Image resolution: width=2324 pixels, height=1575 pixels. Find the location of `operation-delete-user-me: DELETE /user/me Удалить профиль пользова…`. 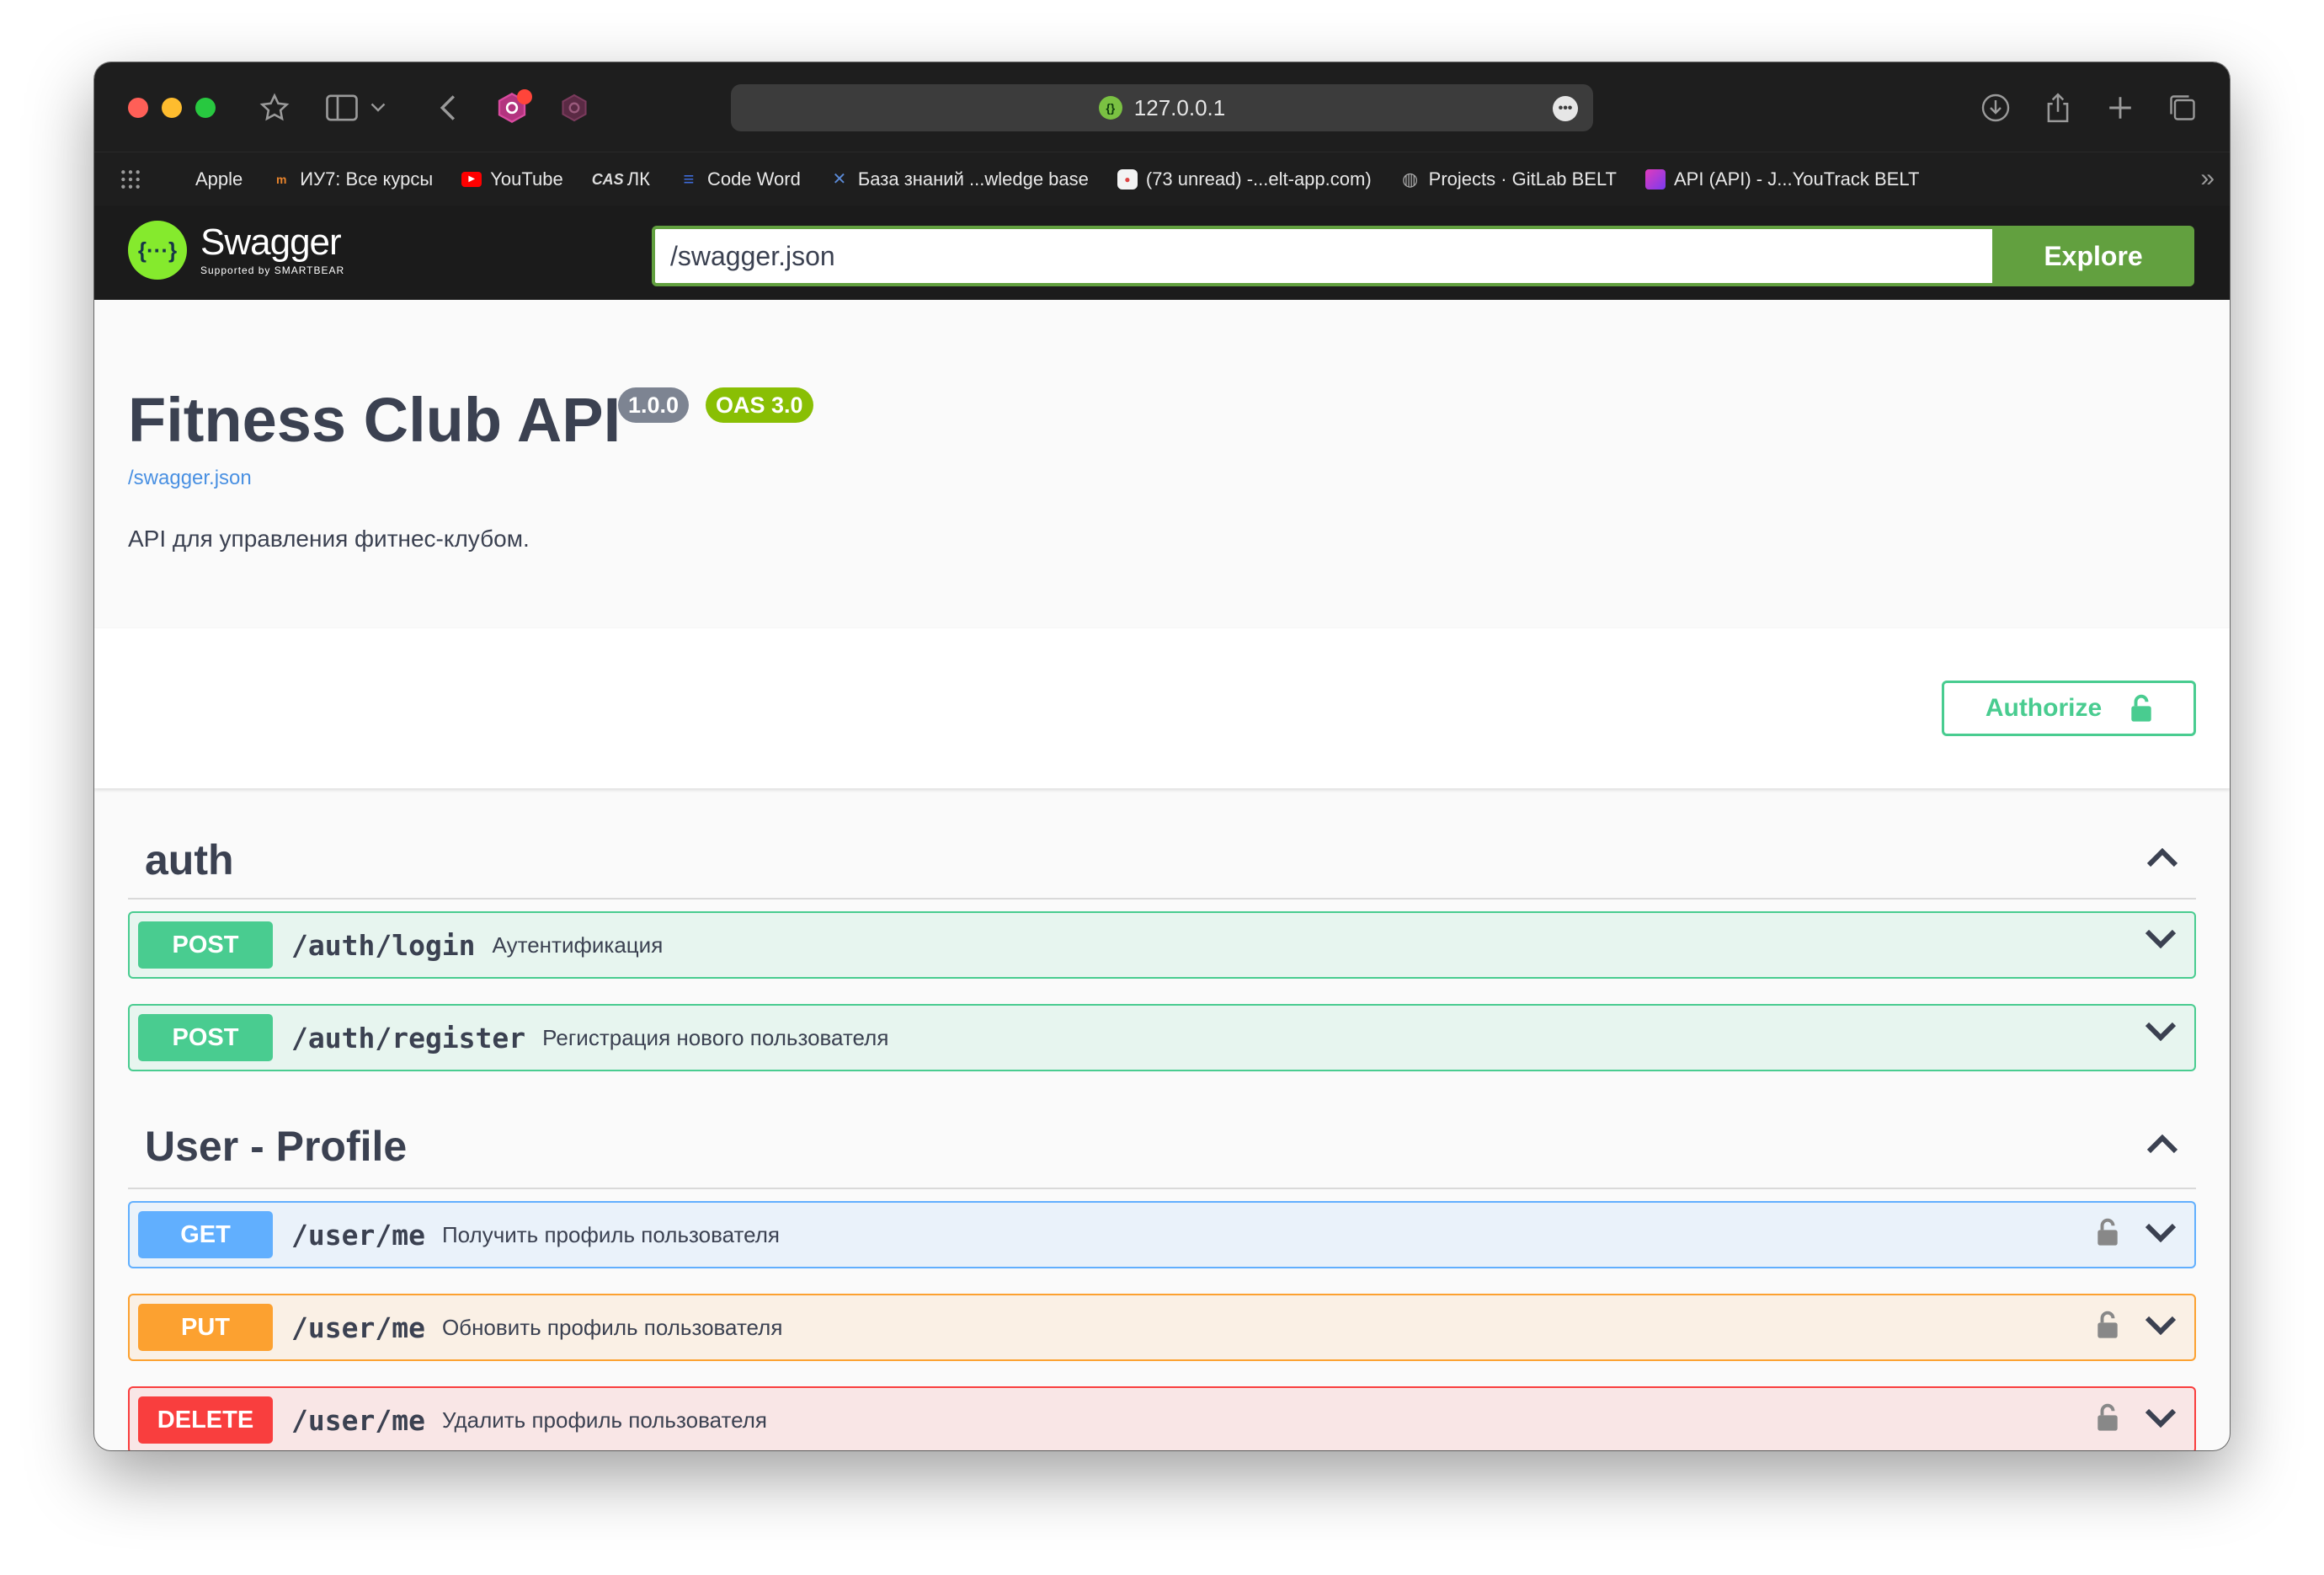

operation-delete-user-me: DELETE /user/me Удалить профиль пользова… is located at coordinates (1162, 1418).